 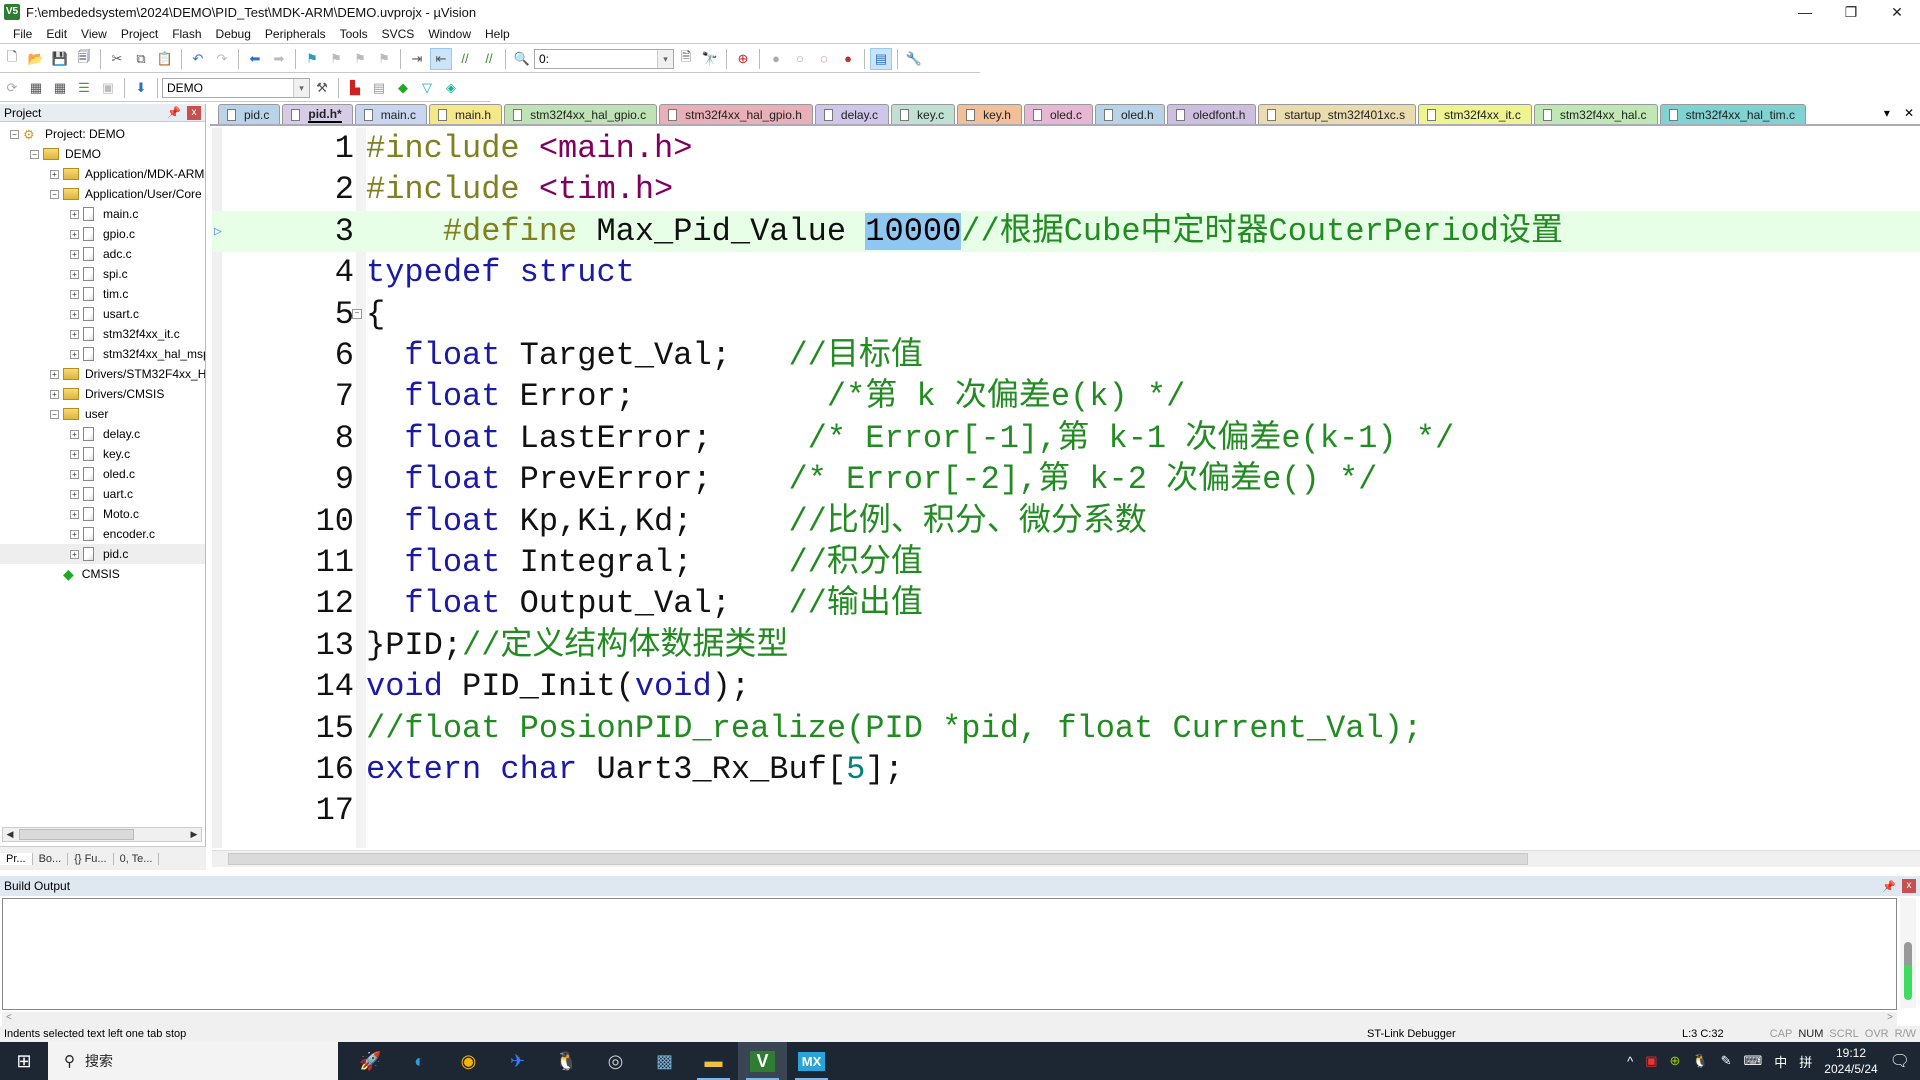 What do you see at coordinates (1900, 1061) in the screenshot?
I see `notification-icon: 🗨` at bounding box center [1900, 1061].